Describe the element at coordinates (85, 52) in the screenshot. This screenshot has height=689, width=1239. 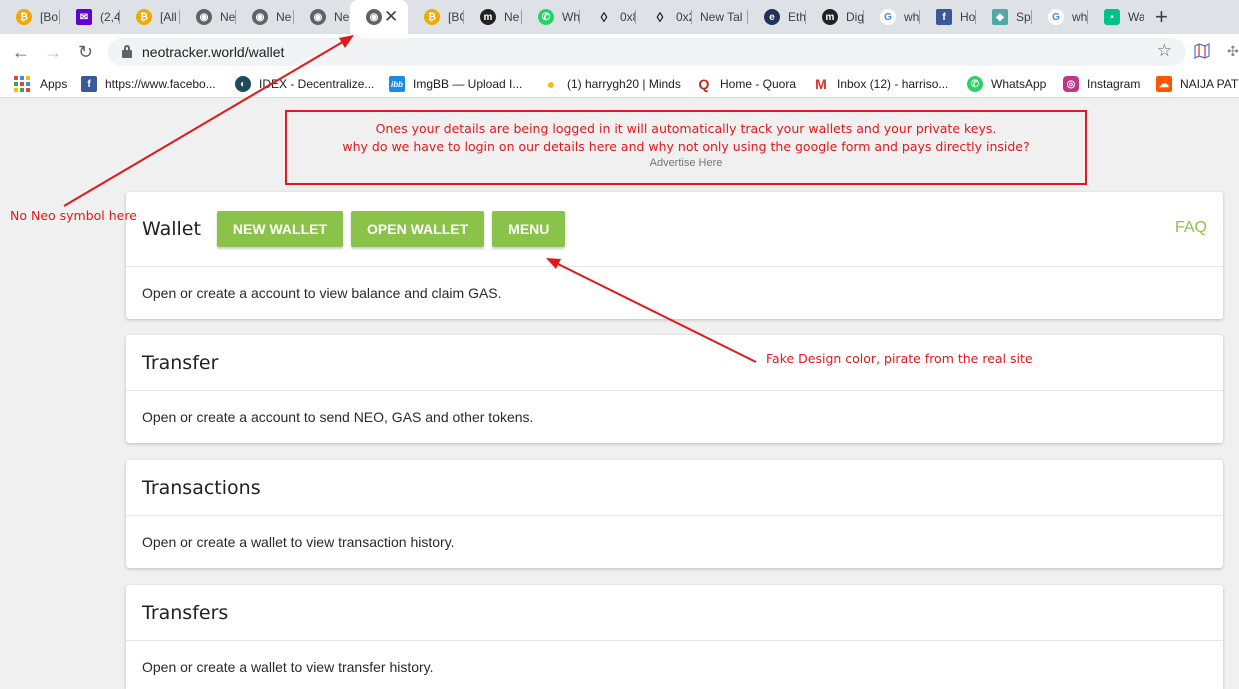
I see `reload-icon: ↻` at that location.